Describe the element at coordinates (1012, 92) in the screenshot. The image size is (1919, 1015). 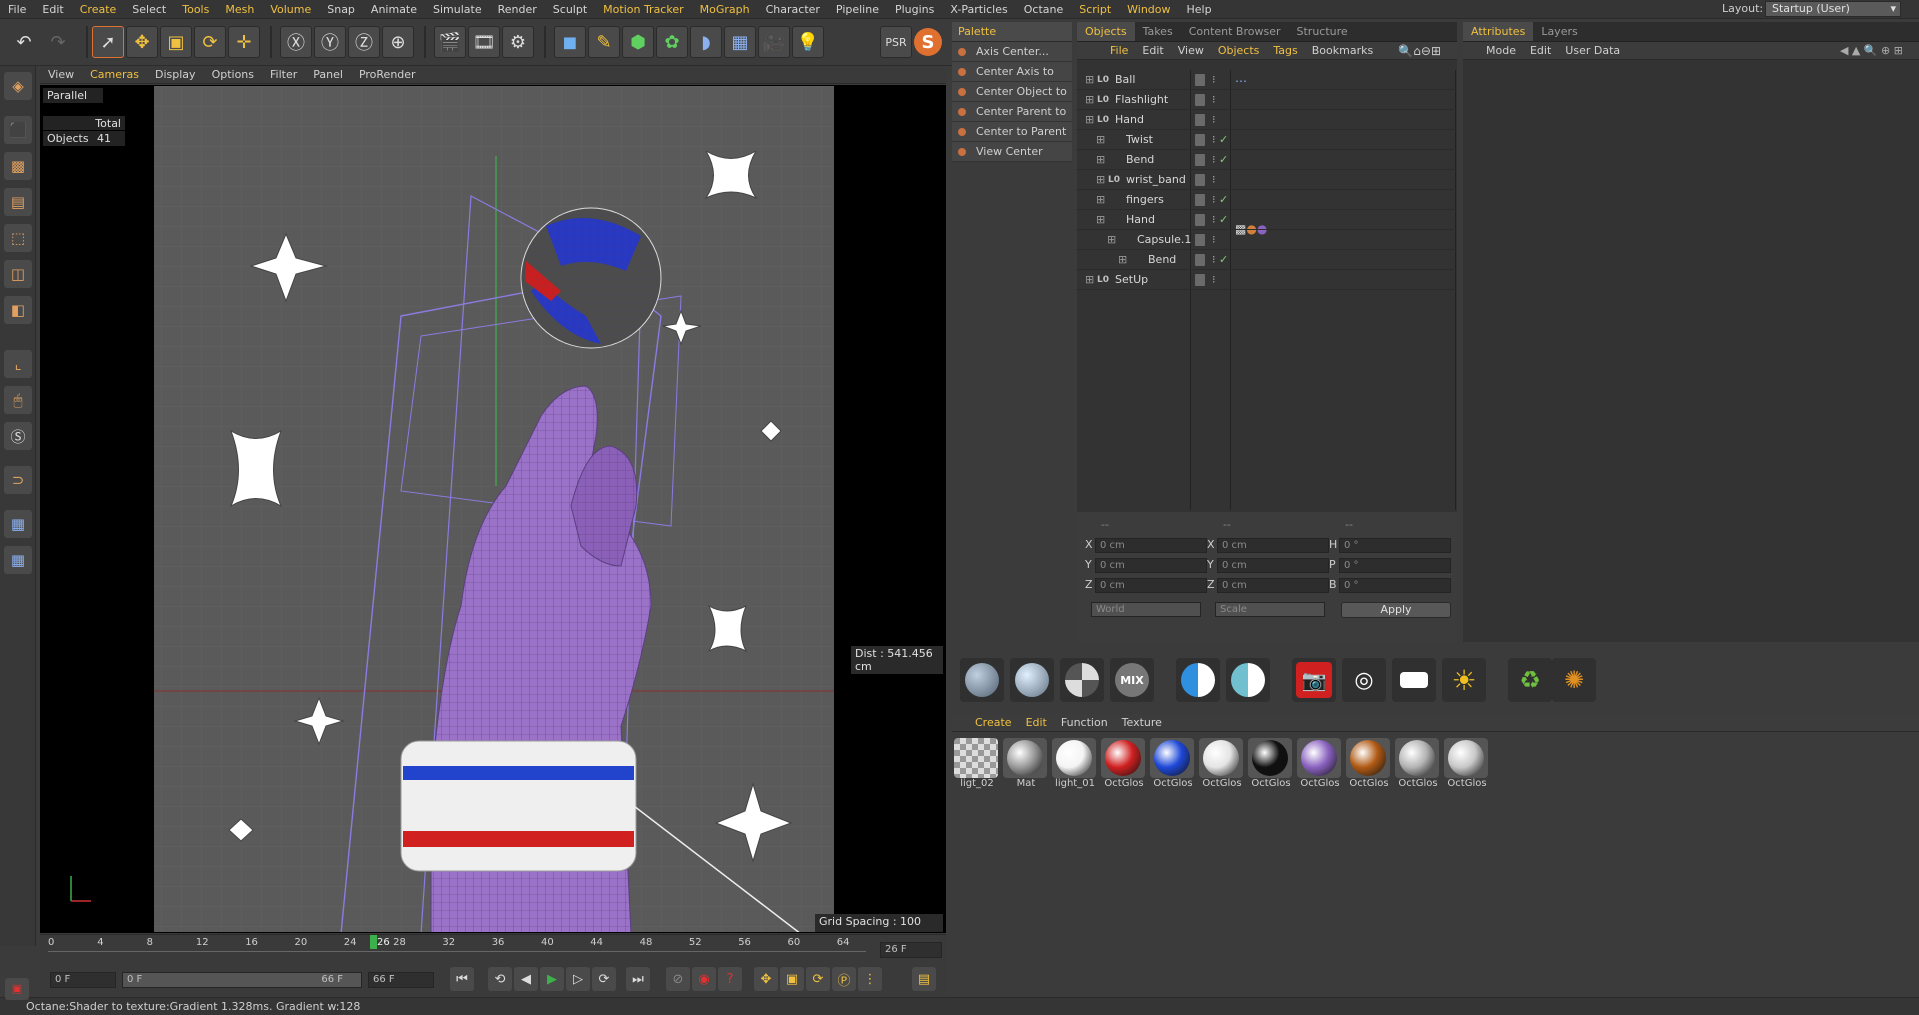
I see `palette-item-center-object-to: Center Object to` at that location.